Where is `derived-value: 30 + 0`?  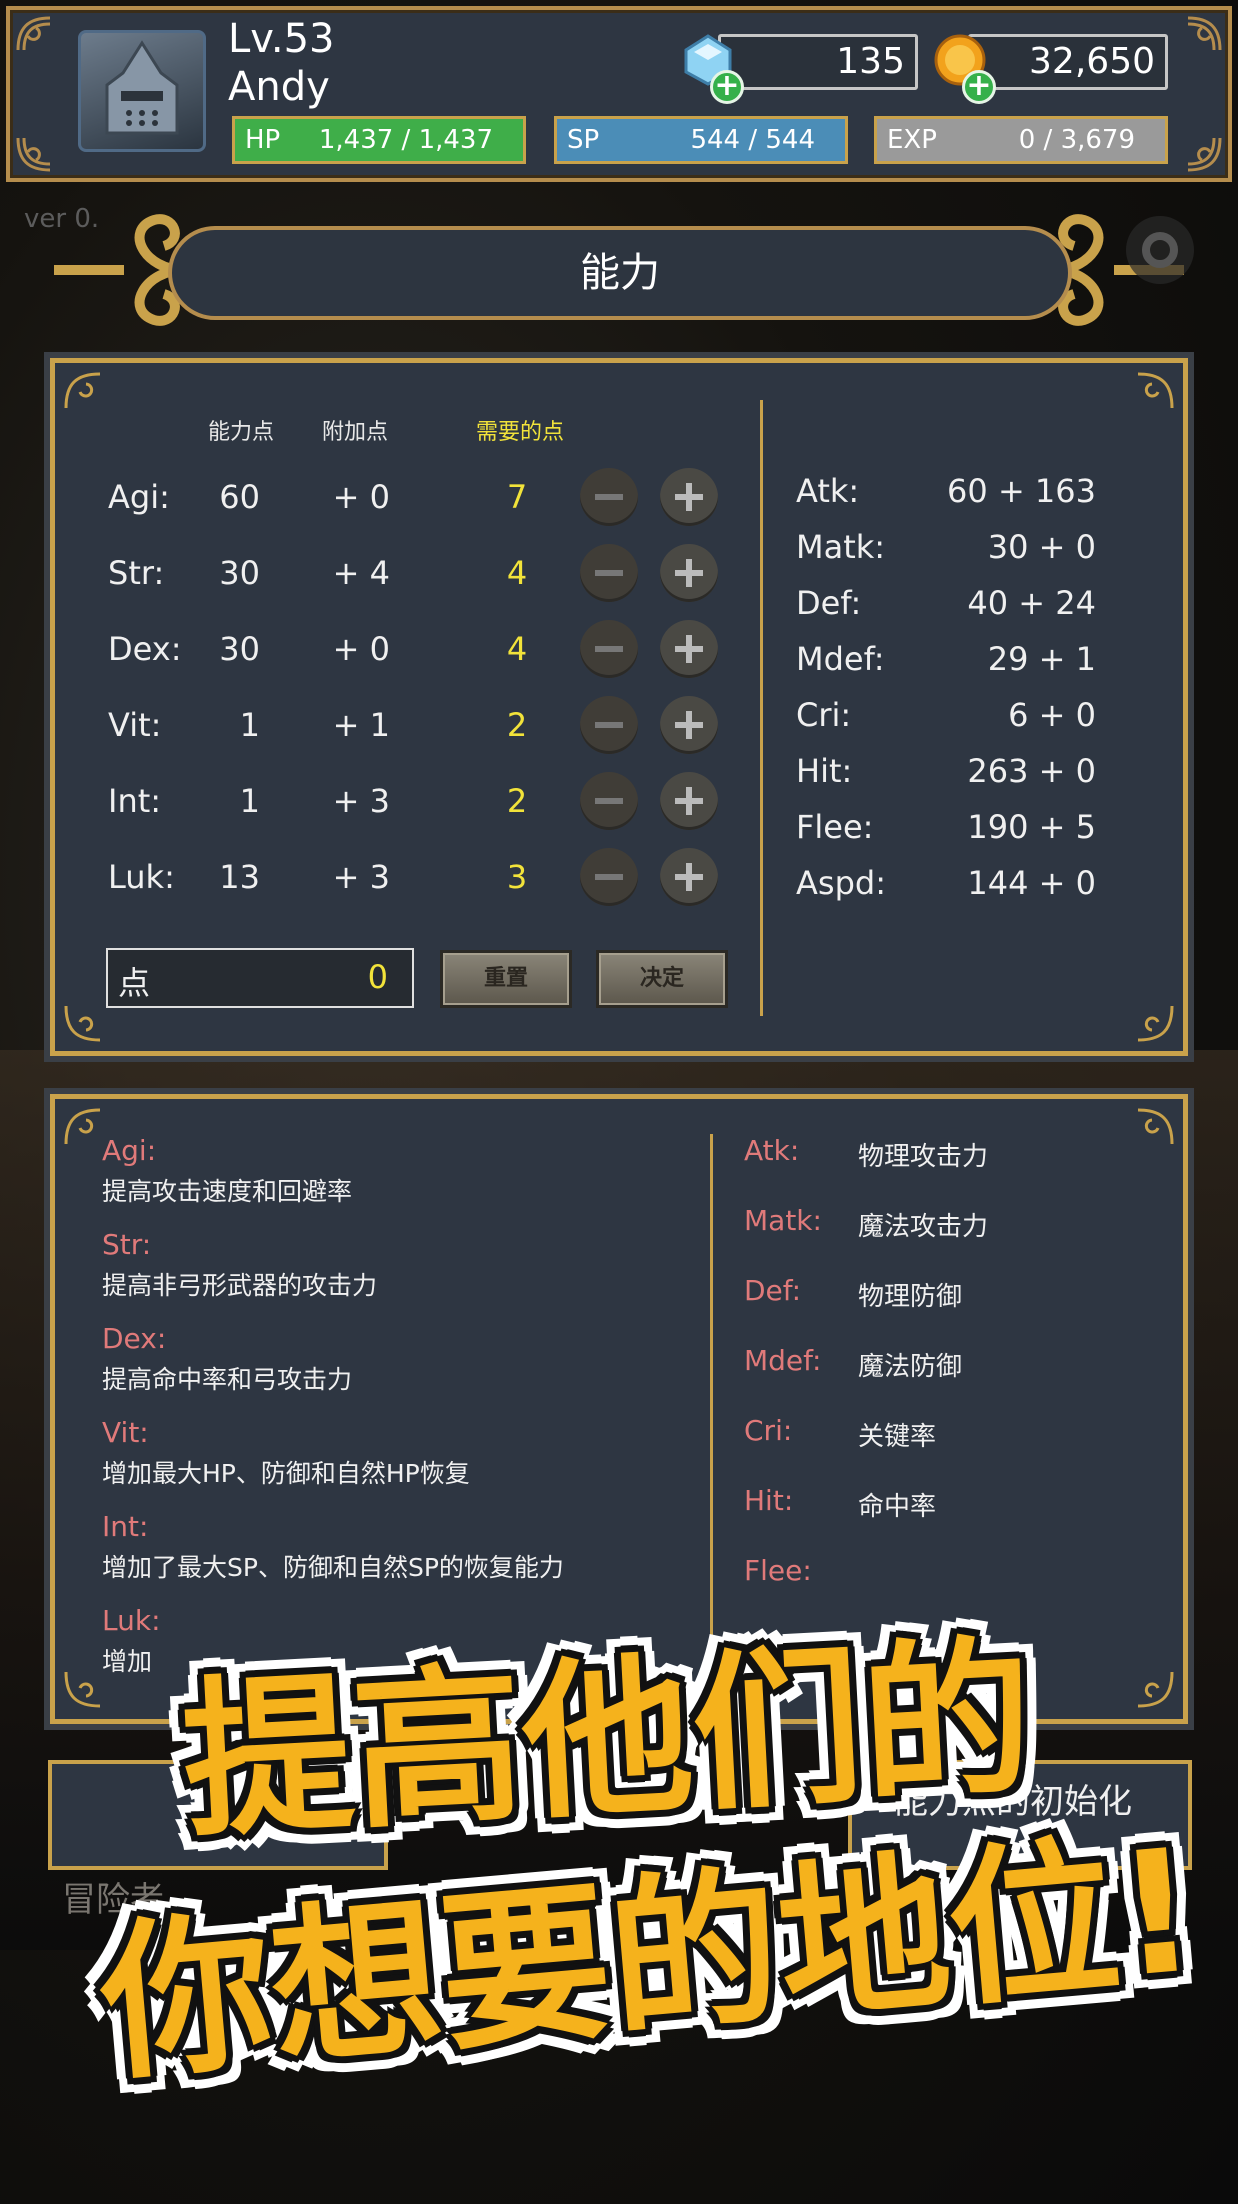
derived-value: 30 + 0 is located at coordinates (1041, 547).